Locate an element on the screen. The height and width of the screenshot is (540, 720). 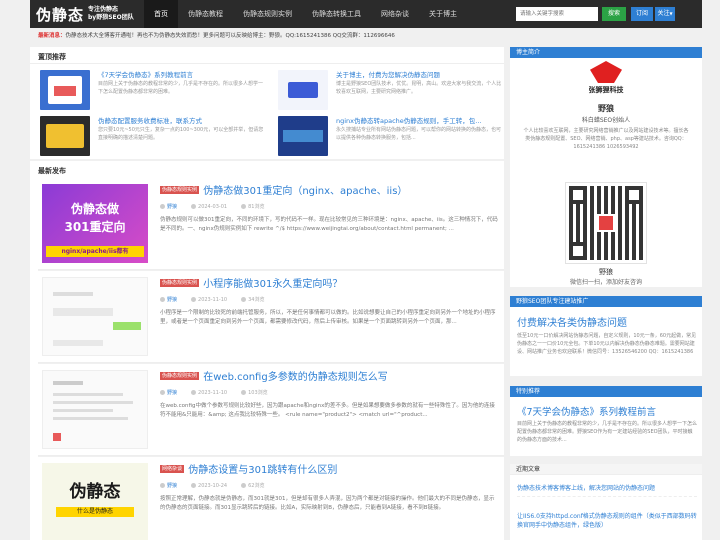
category-tag: 网络杂谈 is located at coordinates (172, 468).